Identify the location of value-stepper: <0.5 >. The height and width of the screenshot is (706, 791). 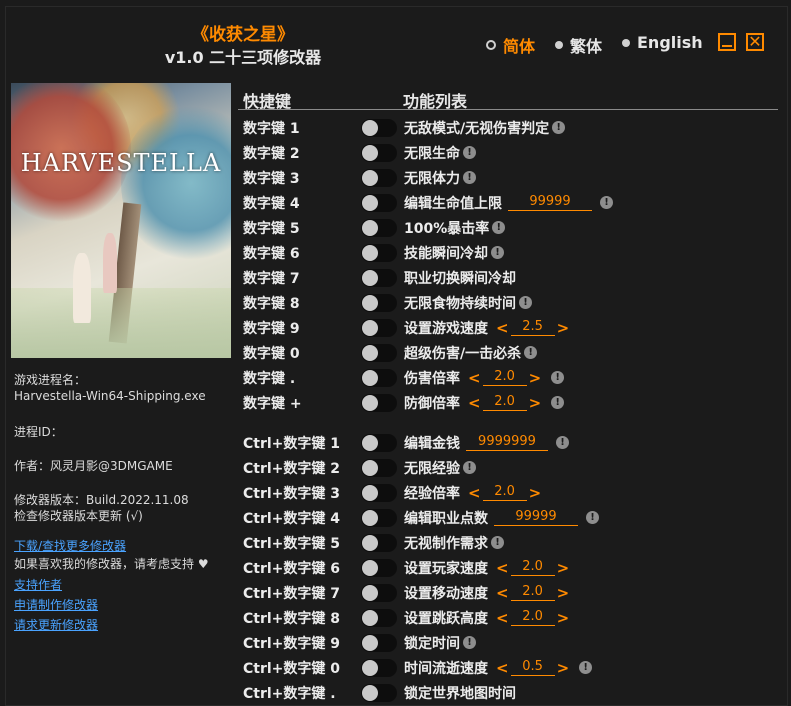
(532, 668).